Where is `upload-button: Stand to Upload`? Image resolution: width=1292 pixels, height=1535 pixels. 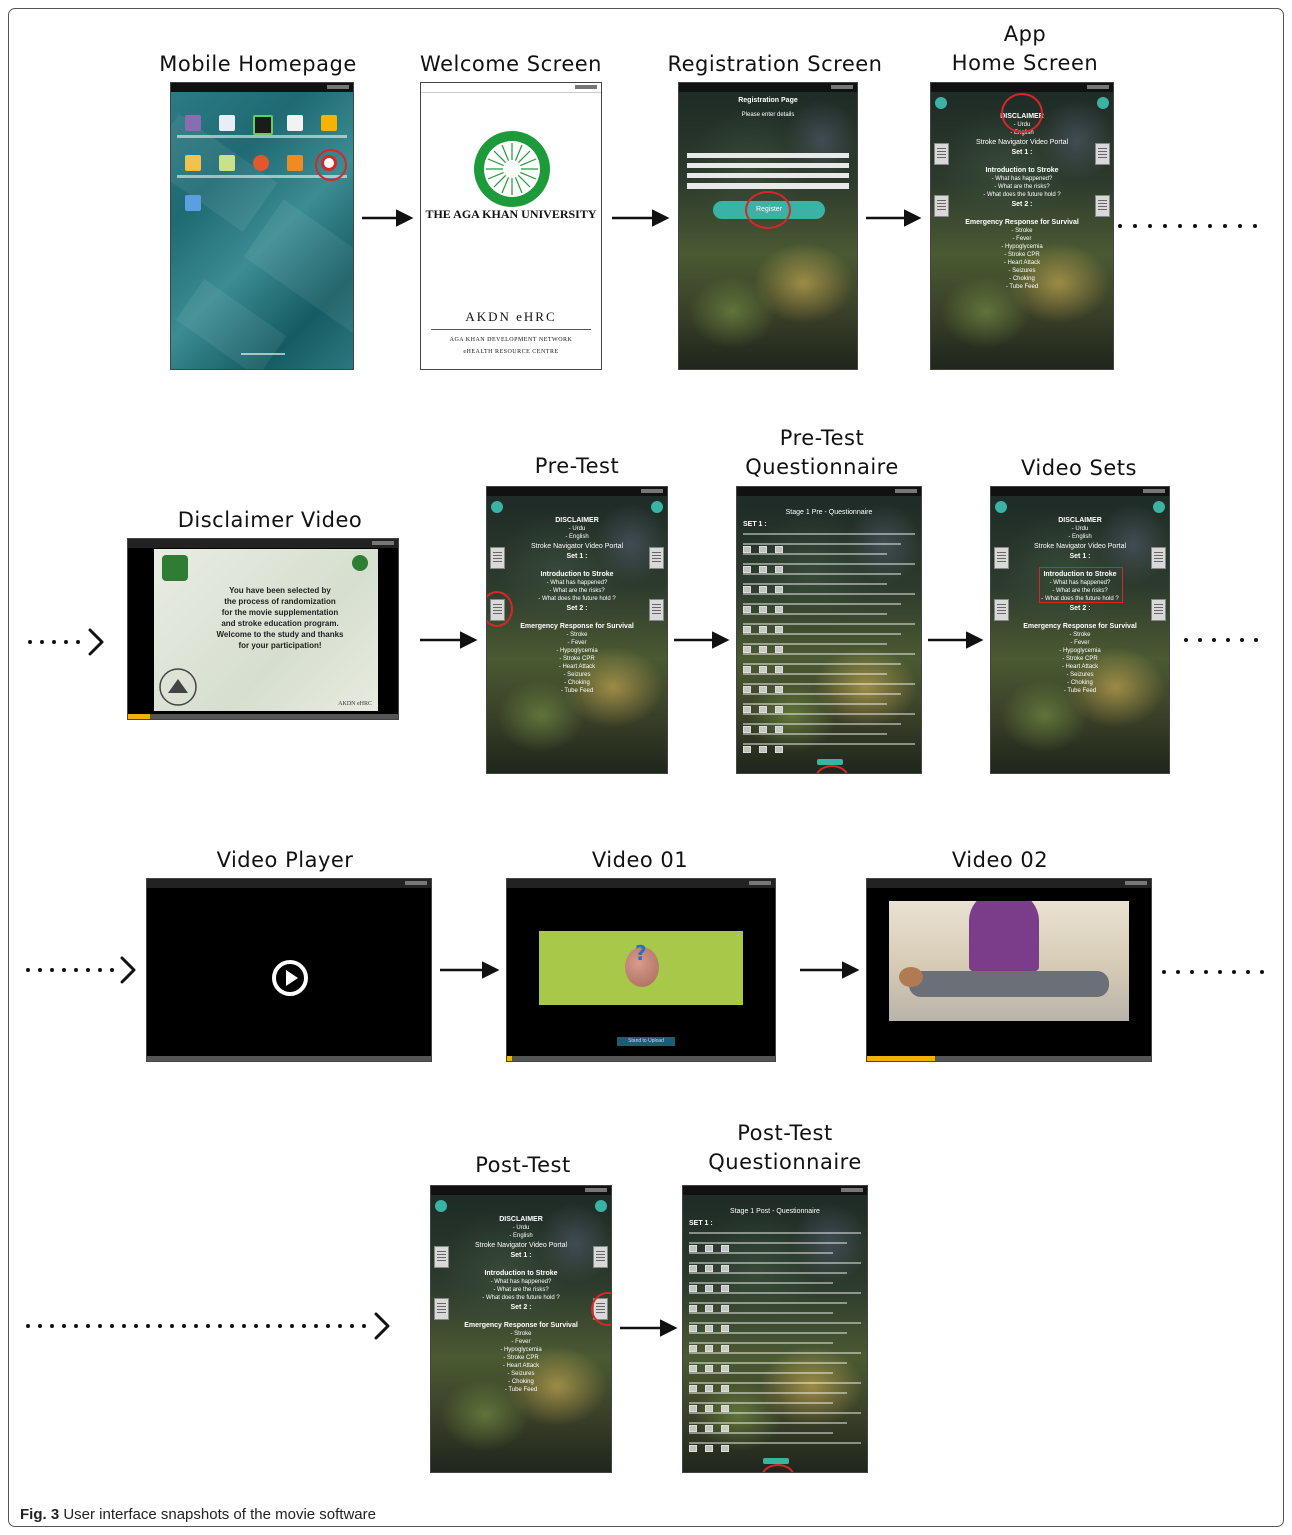
upload-button: Stand to Upload is located at coordinates (646, 1041).